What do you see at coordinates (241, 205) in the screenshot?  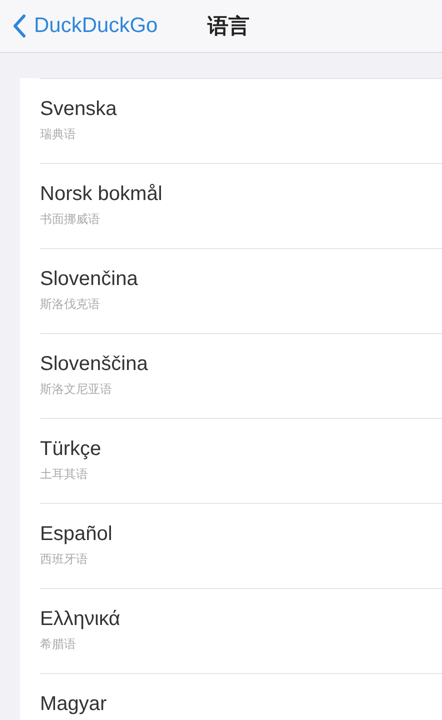 I see `language-row: Norsk bokmål 书面挪威语` at bounding box center [241, 205].